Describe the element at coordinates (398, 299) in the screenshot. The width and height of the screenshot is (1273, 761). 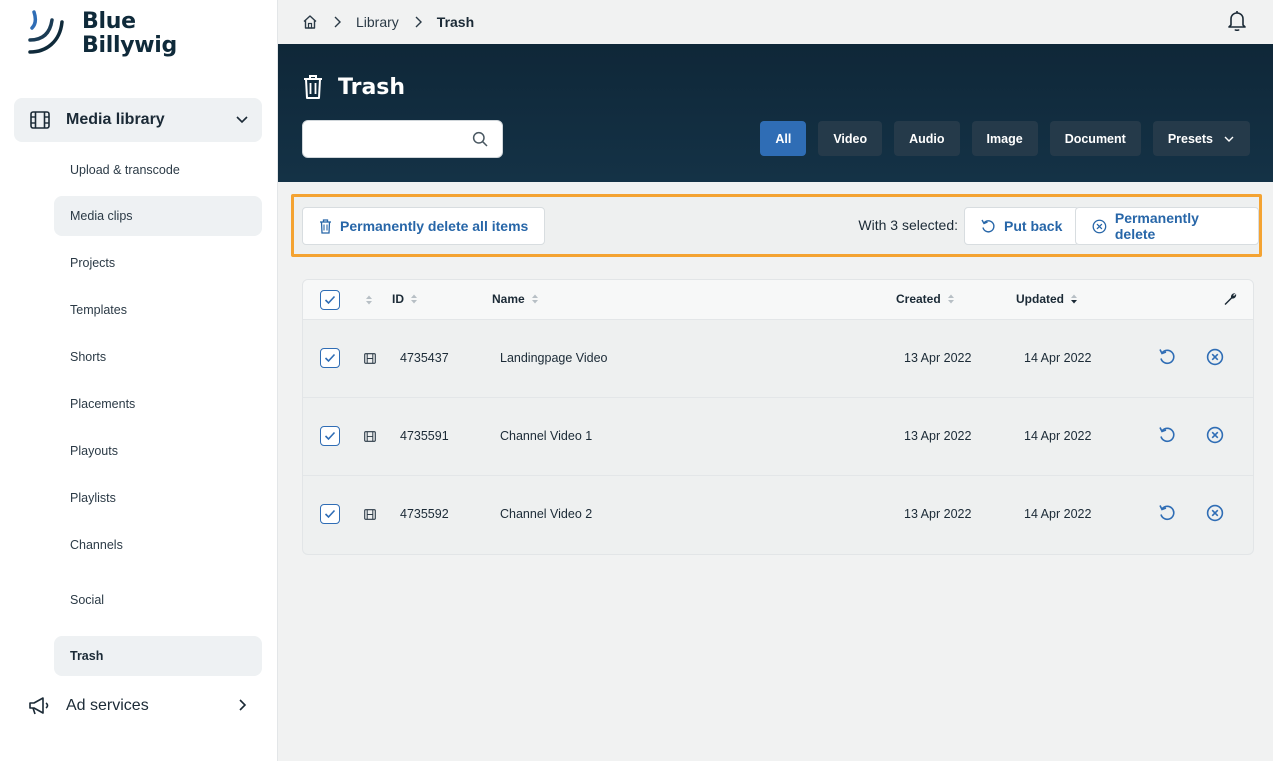
I see `column-id-label: ID` at that location.